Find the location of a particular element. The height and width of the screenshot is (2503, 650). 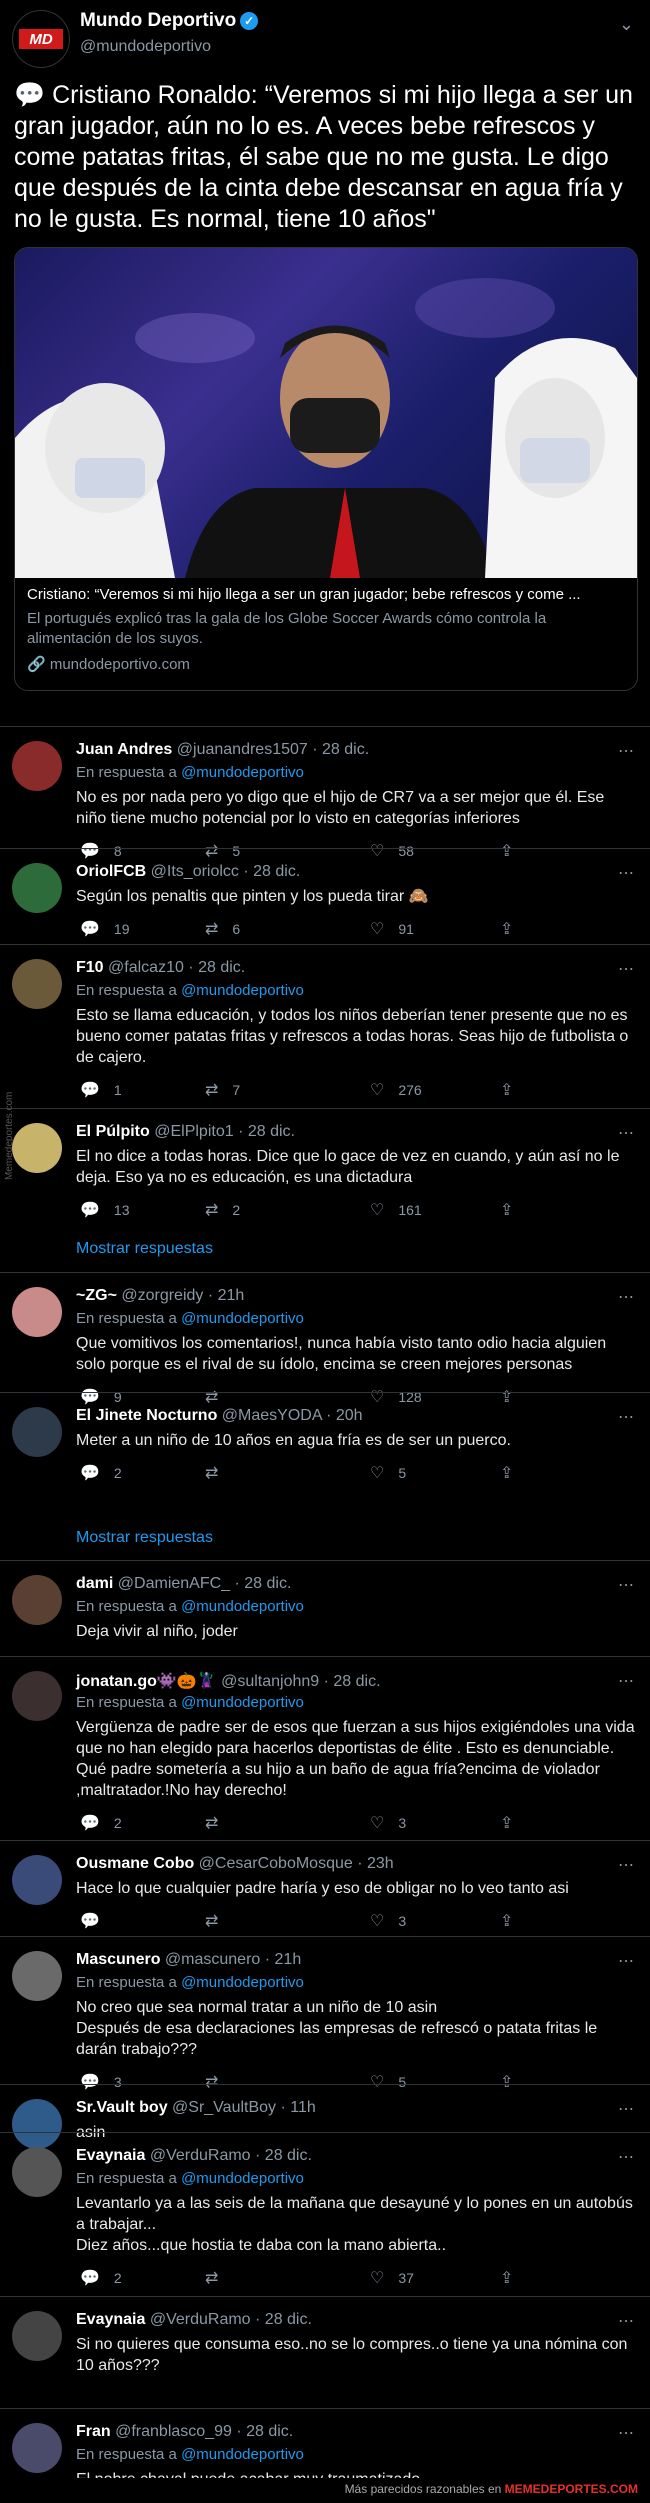

reply-button: 💬 19 is located at coordinates (105, 929).